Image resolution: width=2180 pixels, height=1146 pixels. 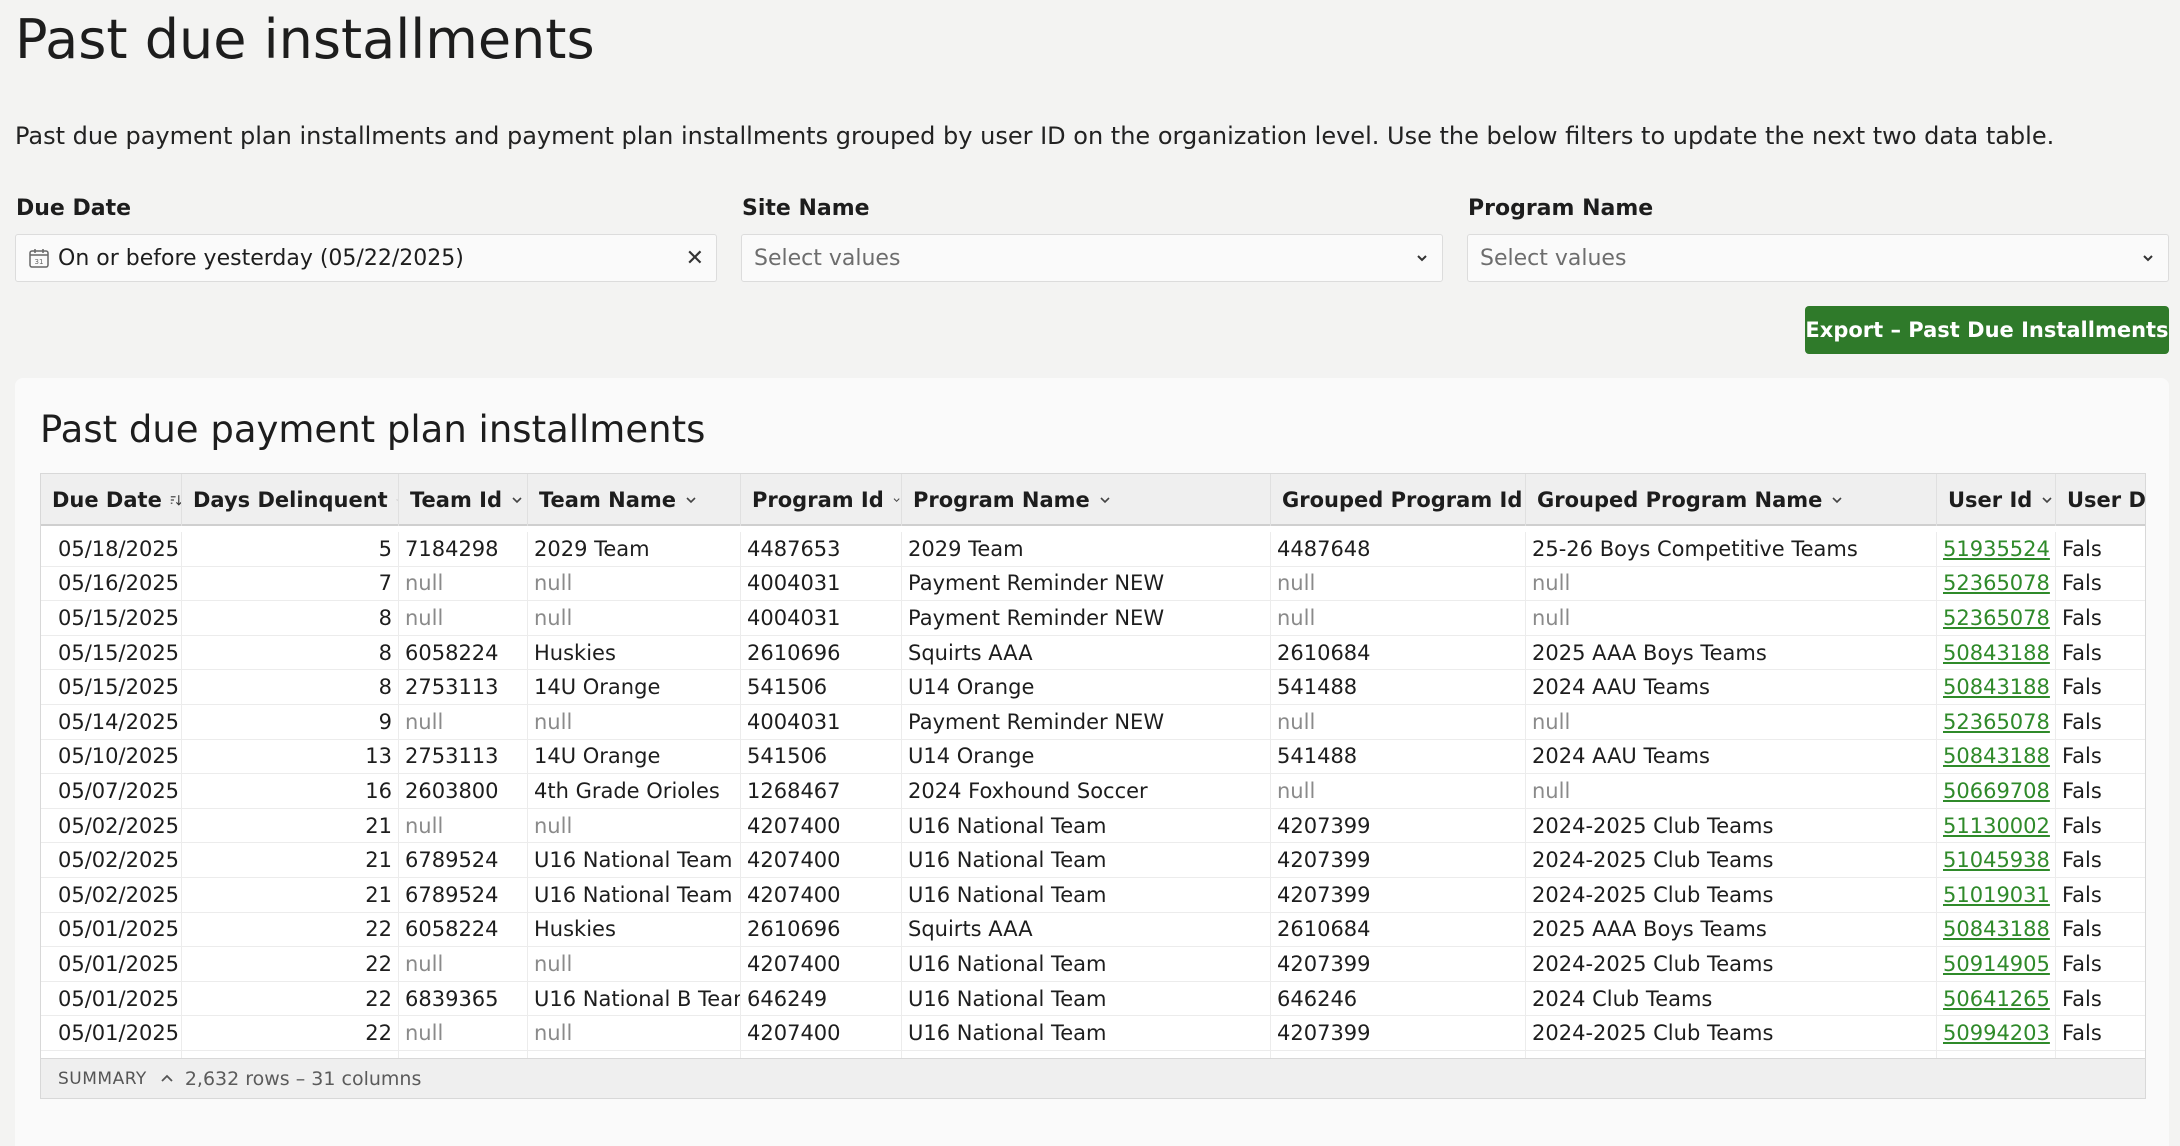 I want to click on user-id-link: 51045938, so click(x=1996, y=860).